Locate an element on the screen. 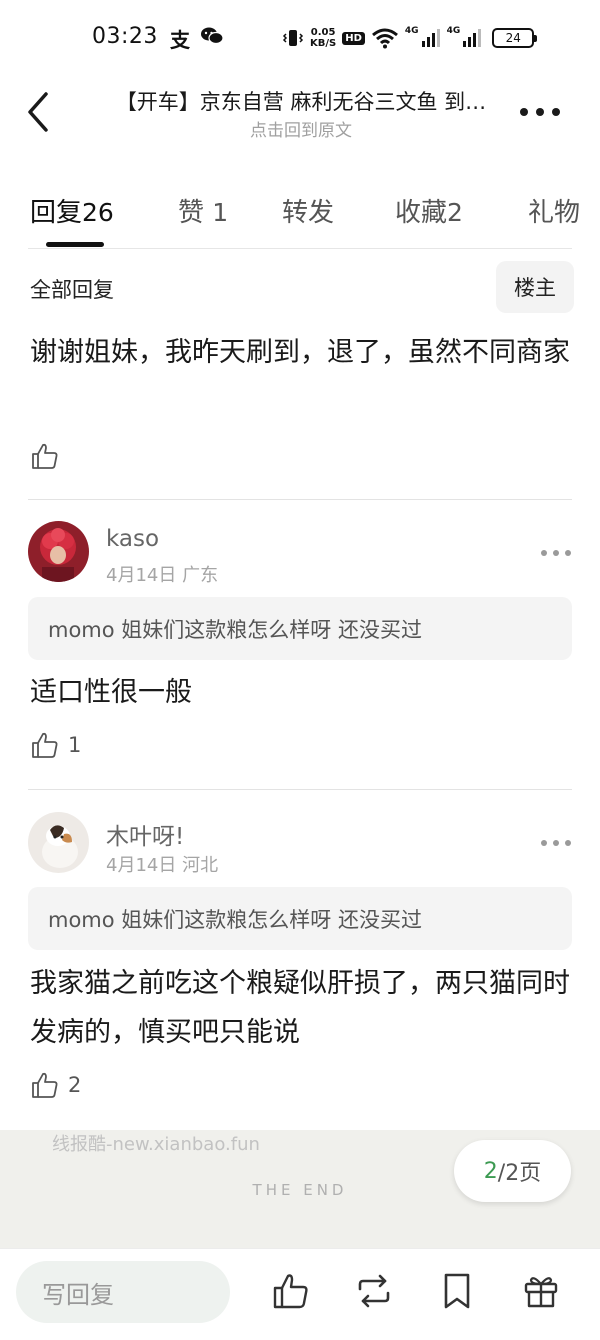  tab-label: 转发 is located at coordinates (308, 213).